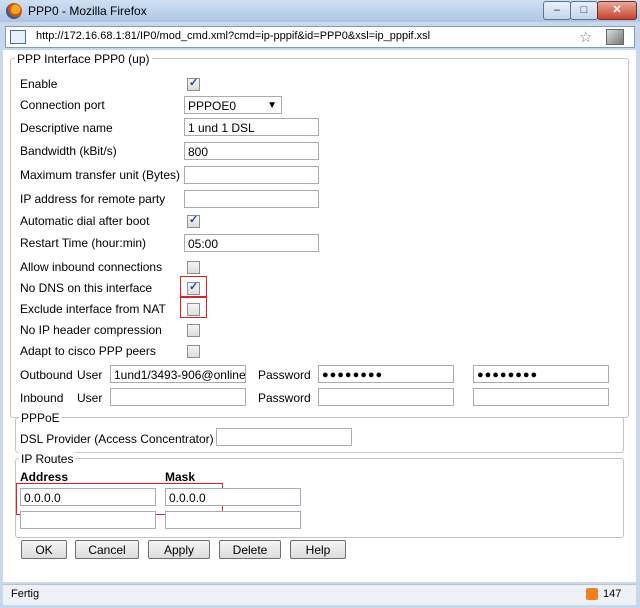 This screenshot has height=608, width=640. What do you see at coordinates (91, 330) in the screenshot?
I see `no-ip-header-label: No IP header compression` at bounding box center [91, 330].